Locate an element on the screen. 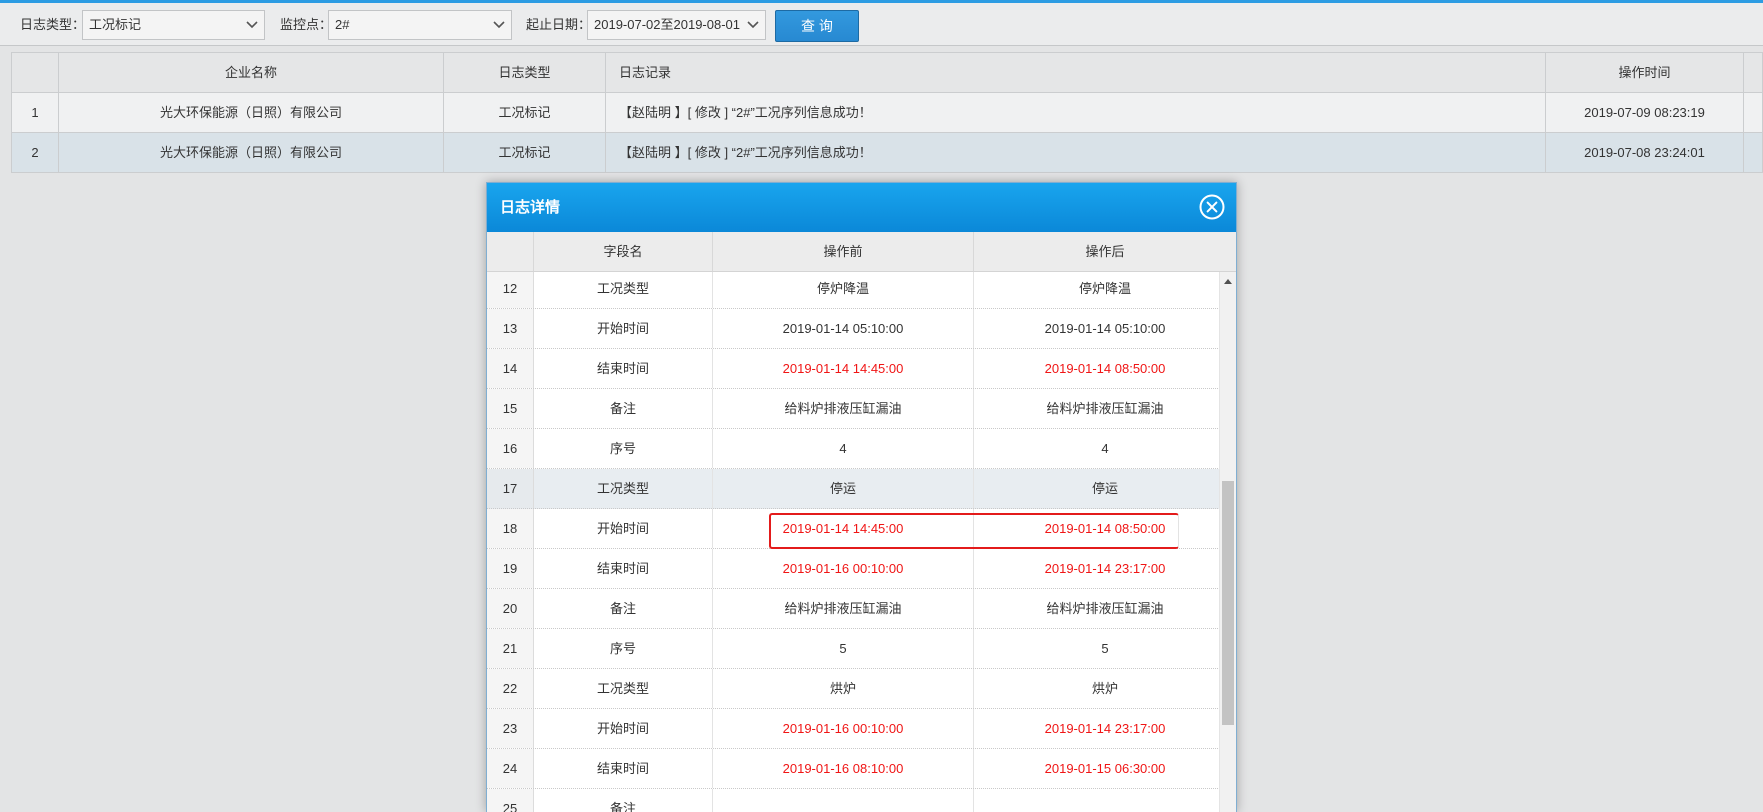  date-range-label: 起止日期： is located at coordinates (559, 24).